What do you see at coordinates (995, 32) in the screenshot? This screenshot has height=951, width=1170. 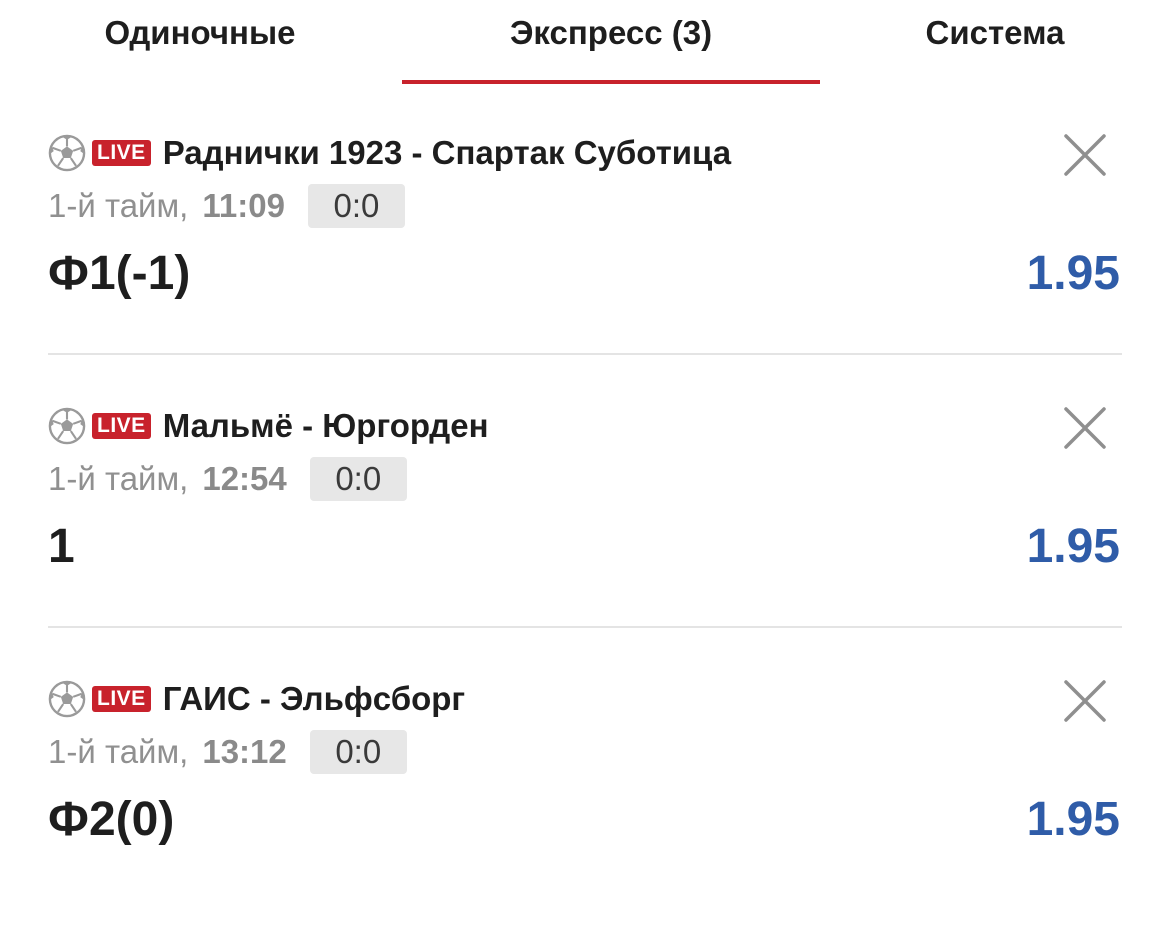 I see `tab-system-label: Система` at bounding box center [995, 32].